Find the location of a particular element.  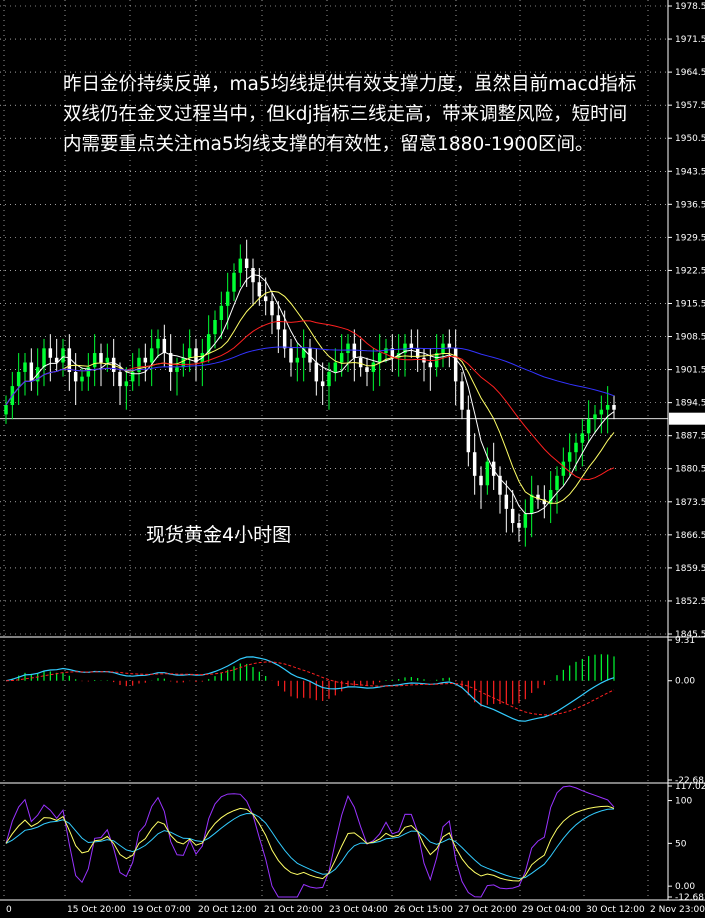

current-price-label: 1891.1 is located at coordinates (688, 420).